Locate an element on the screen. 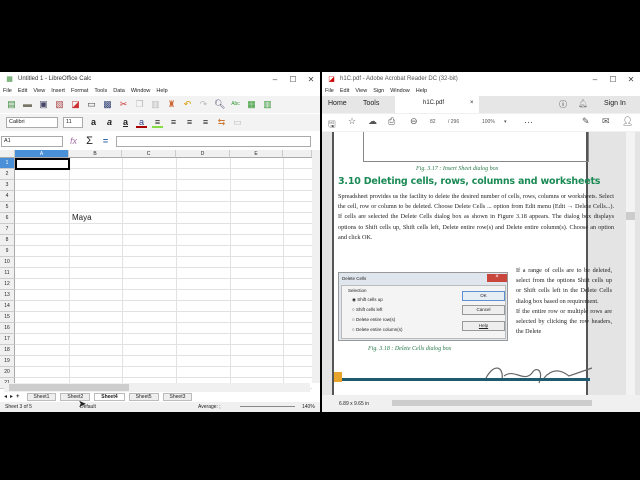  merge-cells-icon: ▭ is located at coordinates (237, 122).